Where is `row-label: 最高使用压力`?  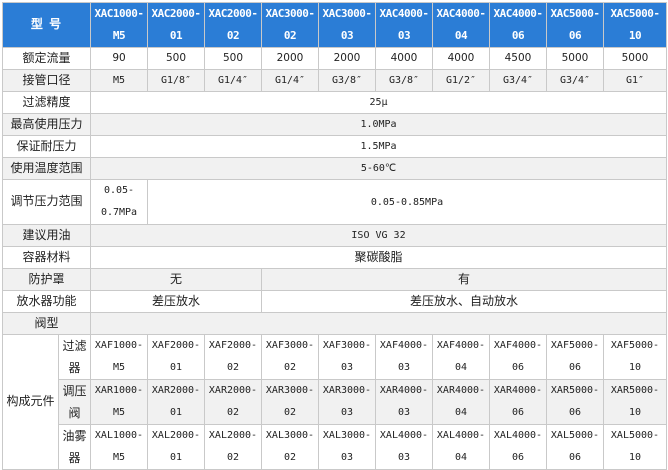 row-label: 最高使用压力 is located at coordinates (46, 124).